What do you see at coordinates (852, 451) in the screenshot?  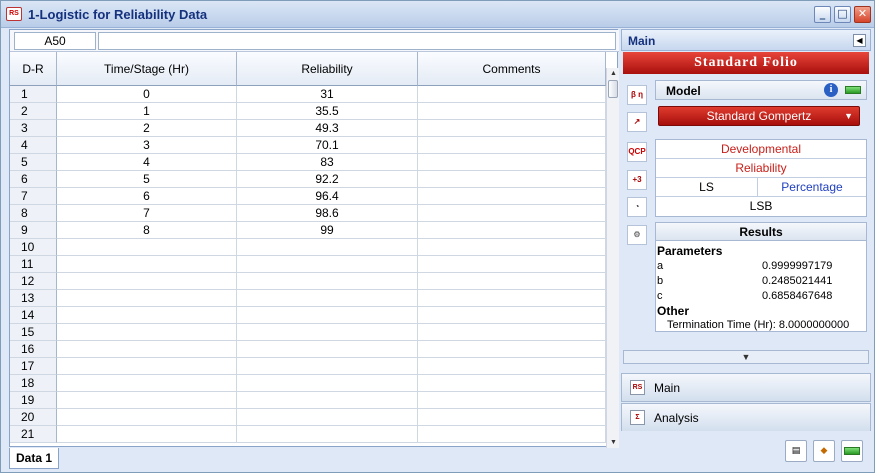 I see `calculate-icon` at bounding box center [852, 451].